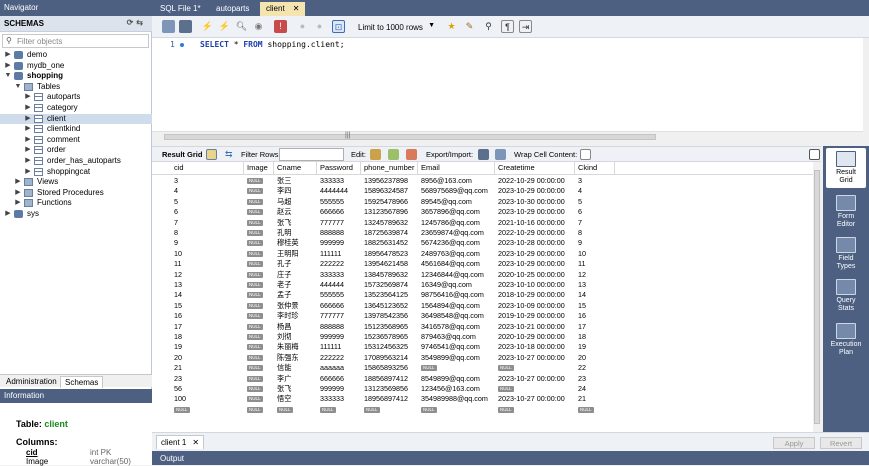 Image resolution: width=869 pixels, height=466 pixels. What do you see at coordinates (209, 358) in the screenshot?
I see `table-cell: 20` at bounding box center [209, 358].